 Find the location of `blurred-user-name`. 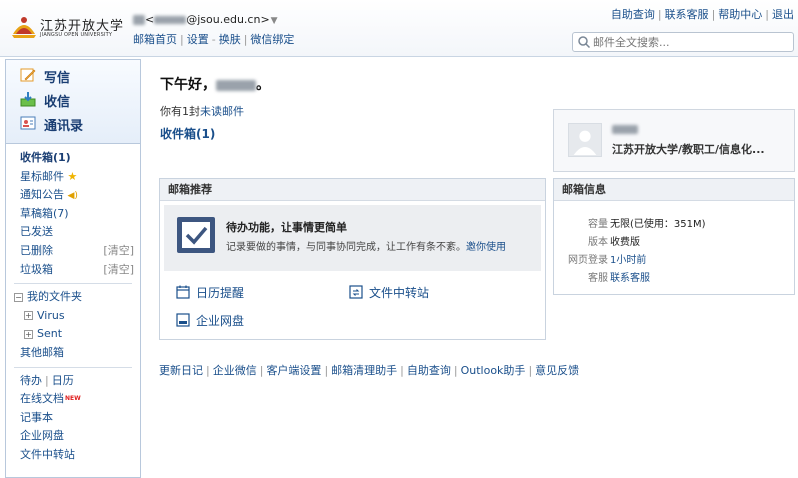

blurred-user-name is located at coordinates (236, 85).